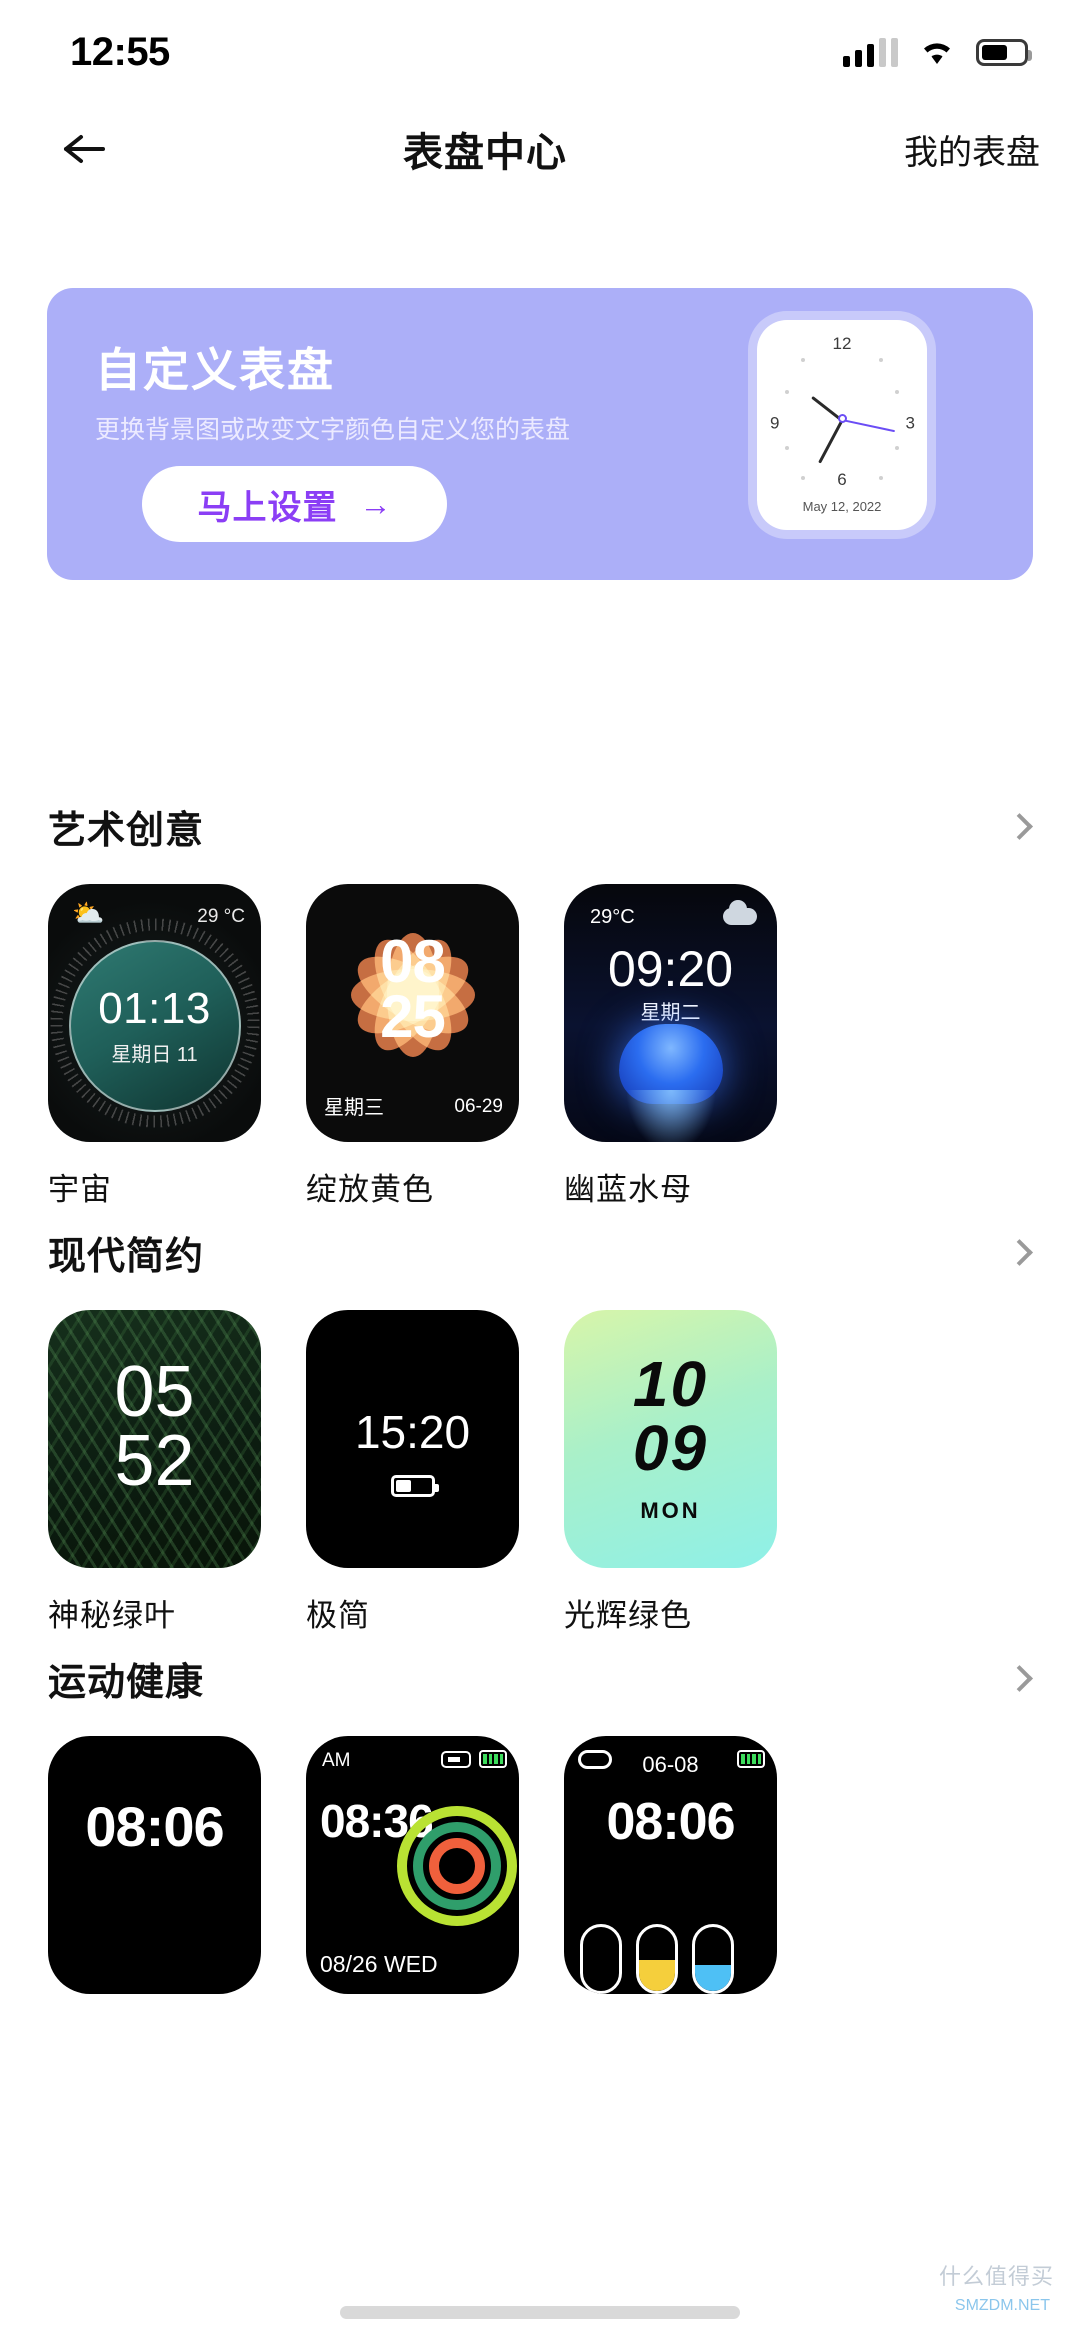 Image resolution: width=1080 pixels, height=2337 pixels. I want to click on watch-face-thumbnail-jellyfish: 29°C 09:20 星期二, so click(670, 1013).